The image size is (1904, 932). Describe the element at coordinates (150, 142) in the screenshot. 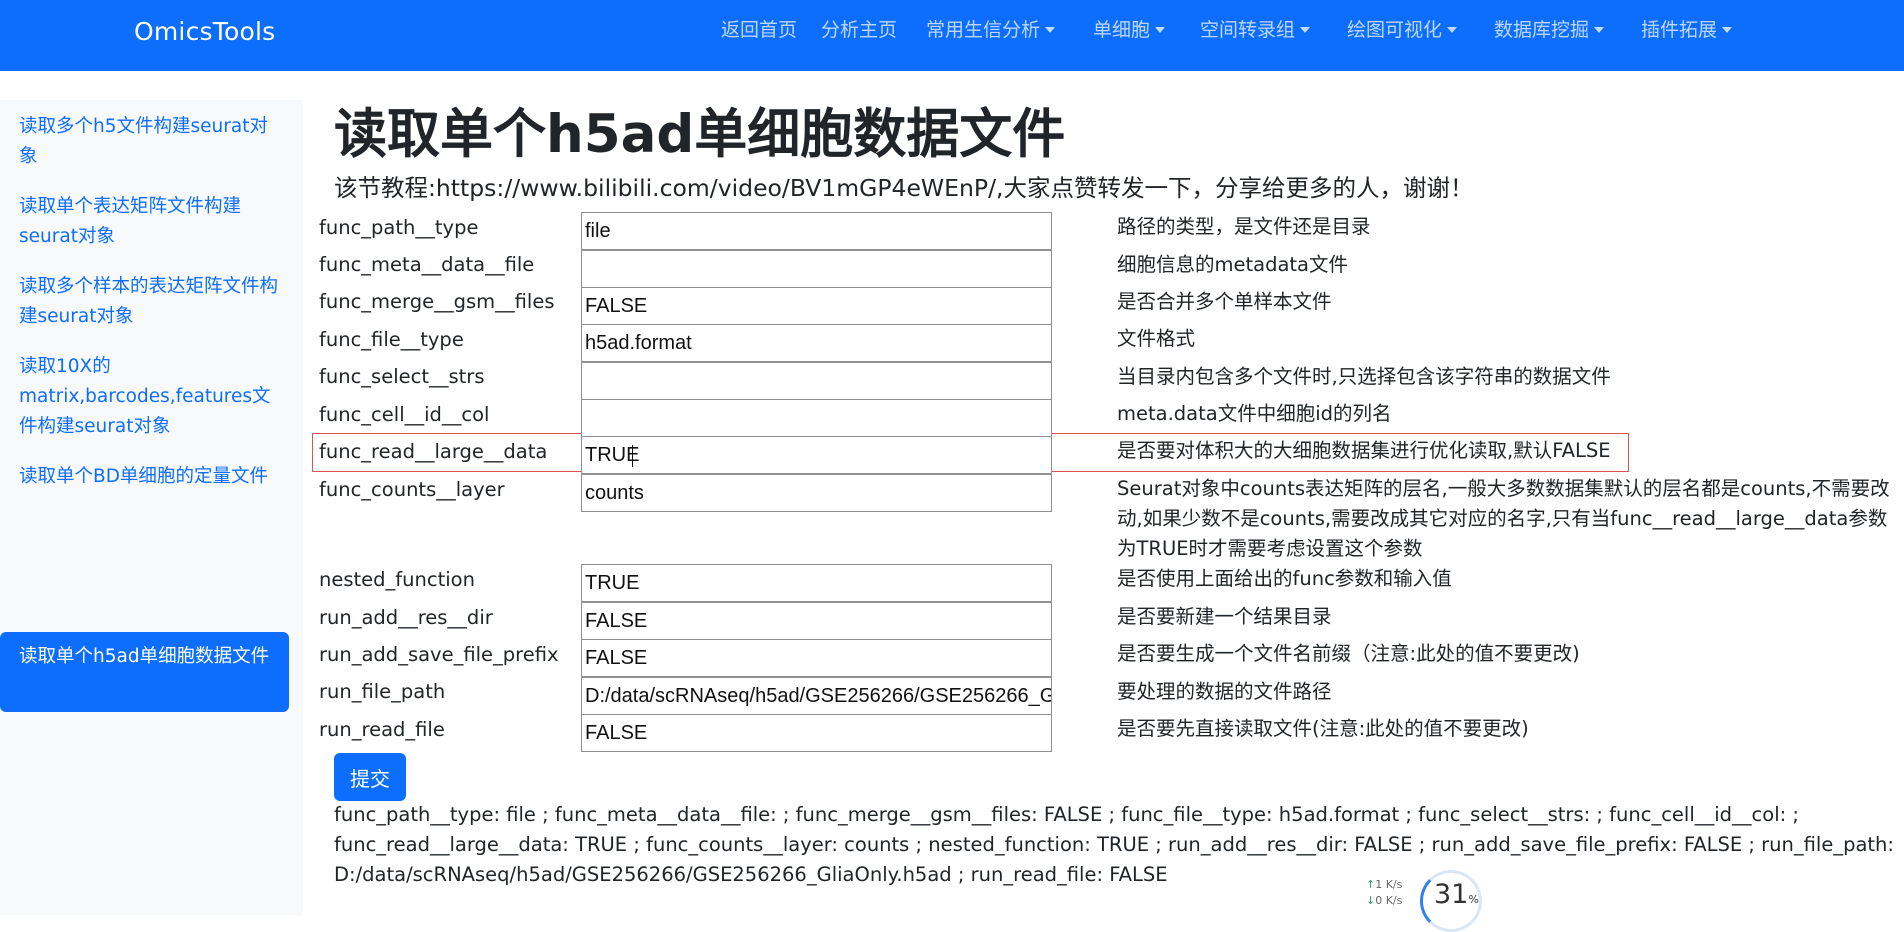

I see `sidebar-item-multi-h5: 读取多个h5文件构建seurat对象` at that location.